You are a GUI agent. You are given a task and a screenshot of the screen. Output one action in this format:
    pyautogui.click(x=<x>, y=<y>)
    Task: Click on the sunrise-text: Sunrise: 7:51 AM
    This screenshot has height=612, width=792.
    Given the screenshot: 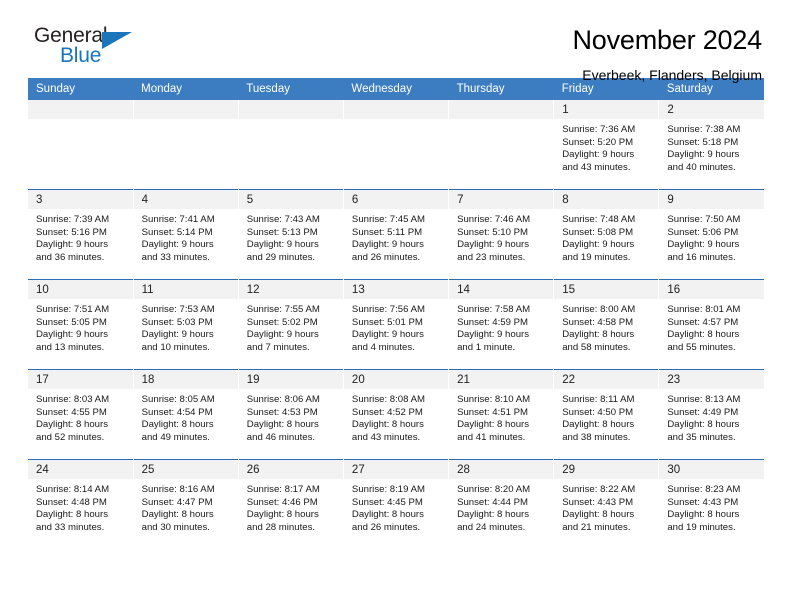 What is the action you would take?
    pyautogui.click(x=73, y=309)
    